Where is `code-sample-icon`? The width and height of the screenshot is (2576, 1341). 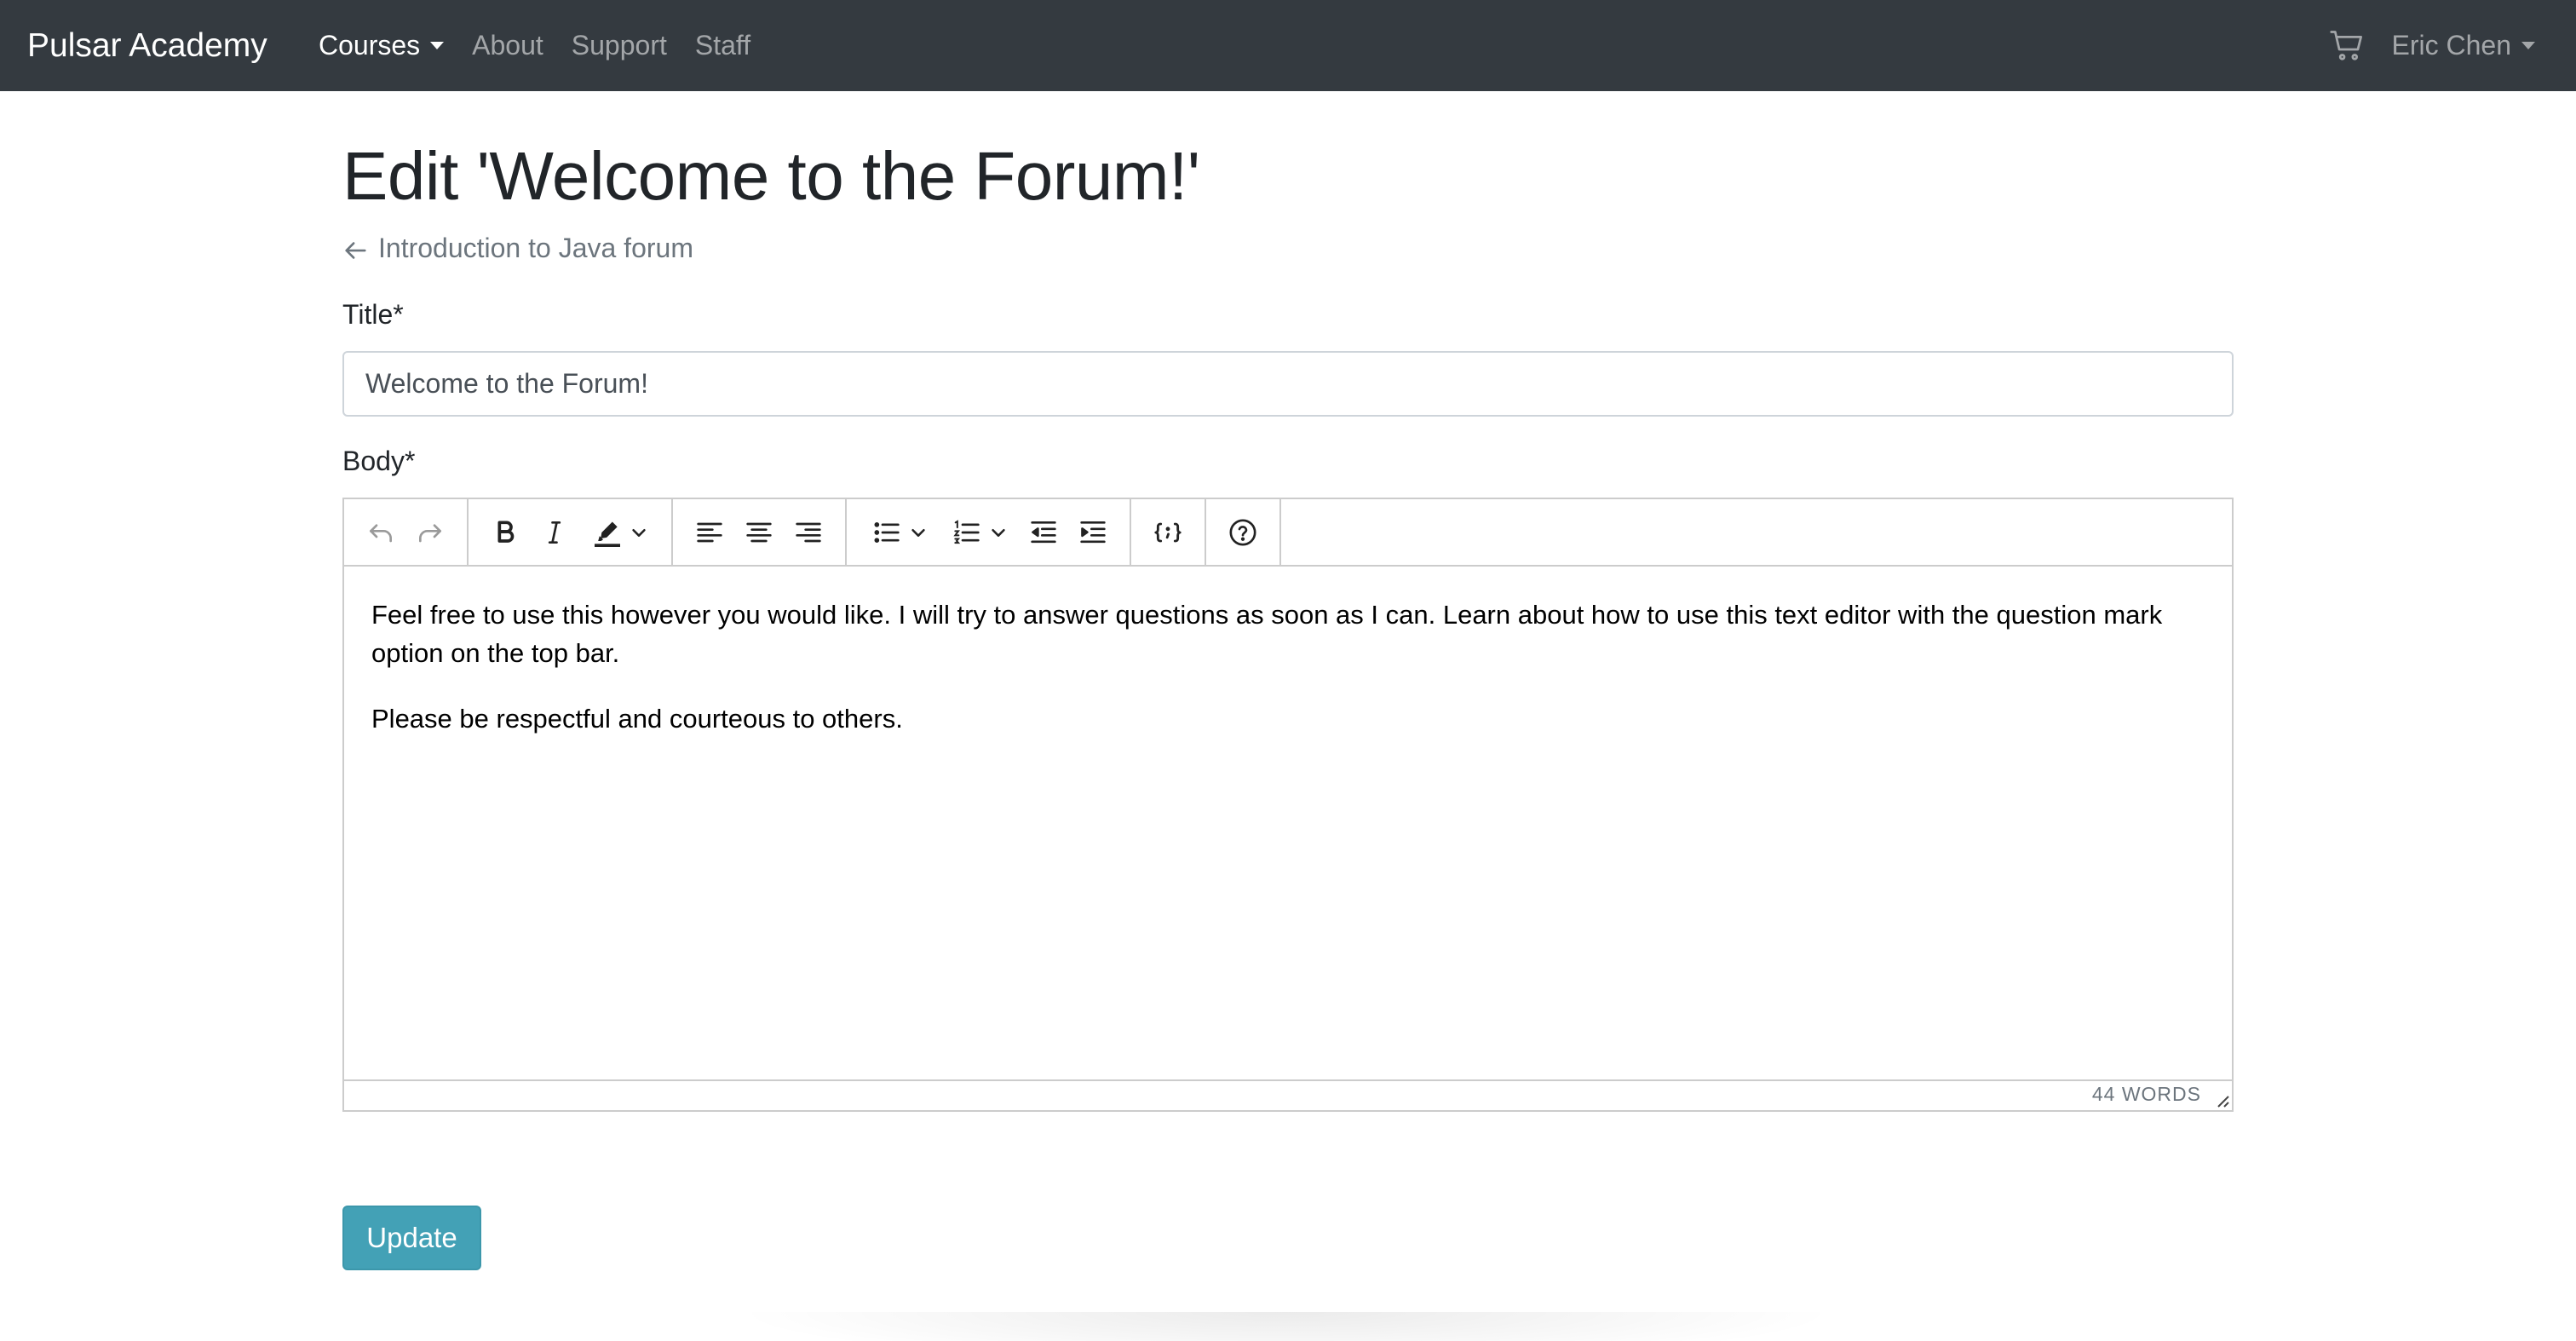 code-sample-icon is located at coordinates (1168, 532).